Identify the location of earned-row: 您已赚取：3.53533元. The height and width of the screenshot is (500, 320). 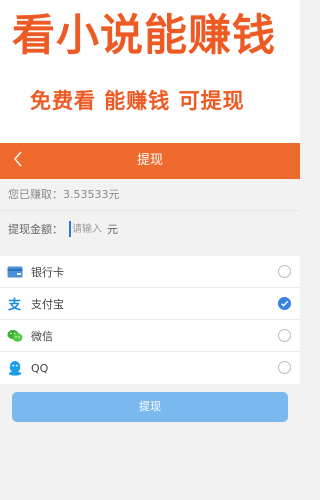
(150, 195).